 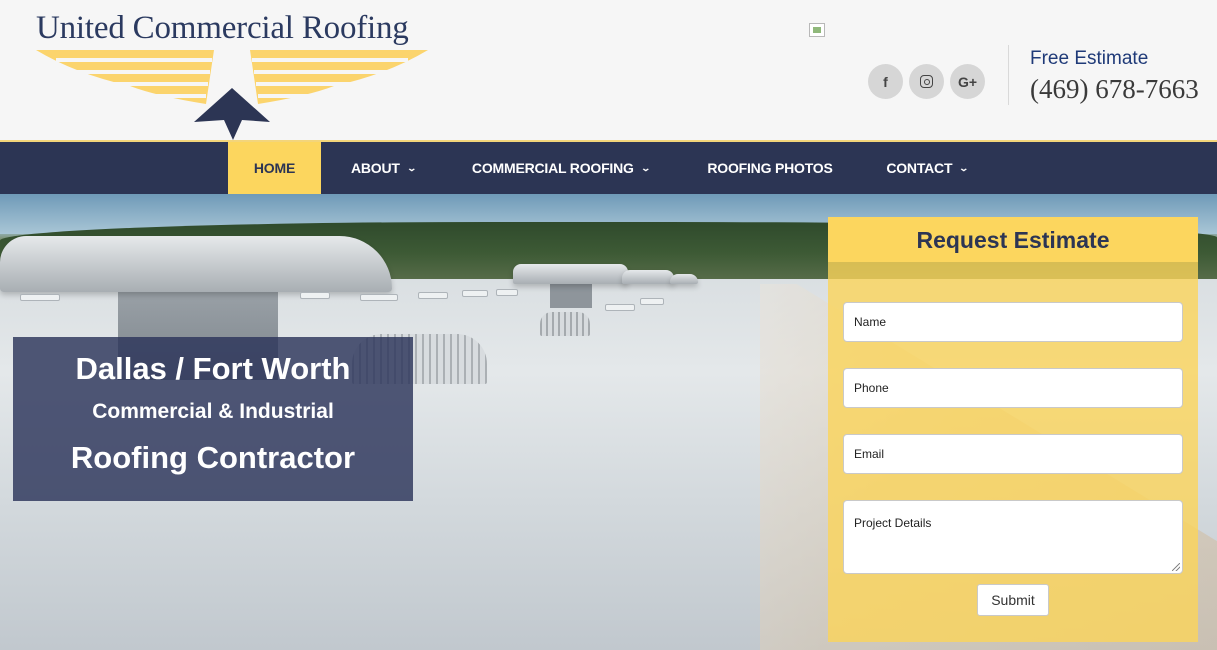 I want to click on free-estimate-link: Free Estimate, so click(x=1089, y=59).